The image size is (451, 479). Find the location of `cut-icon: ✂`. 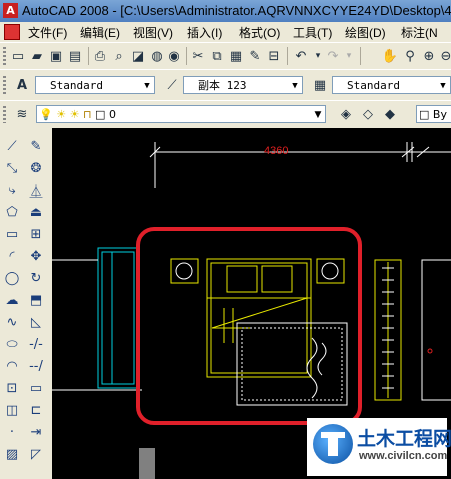

cut-icon: ✂ is located at coordinates (198, 56).